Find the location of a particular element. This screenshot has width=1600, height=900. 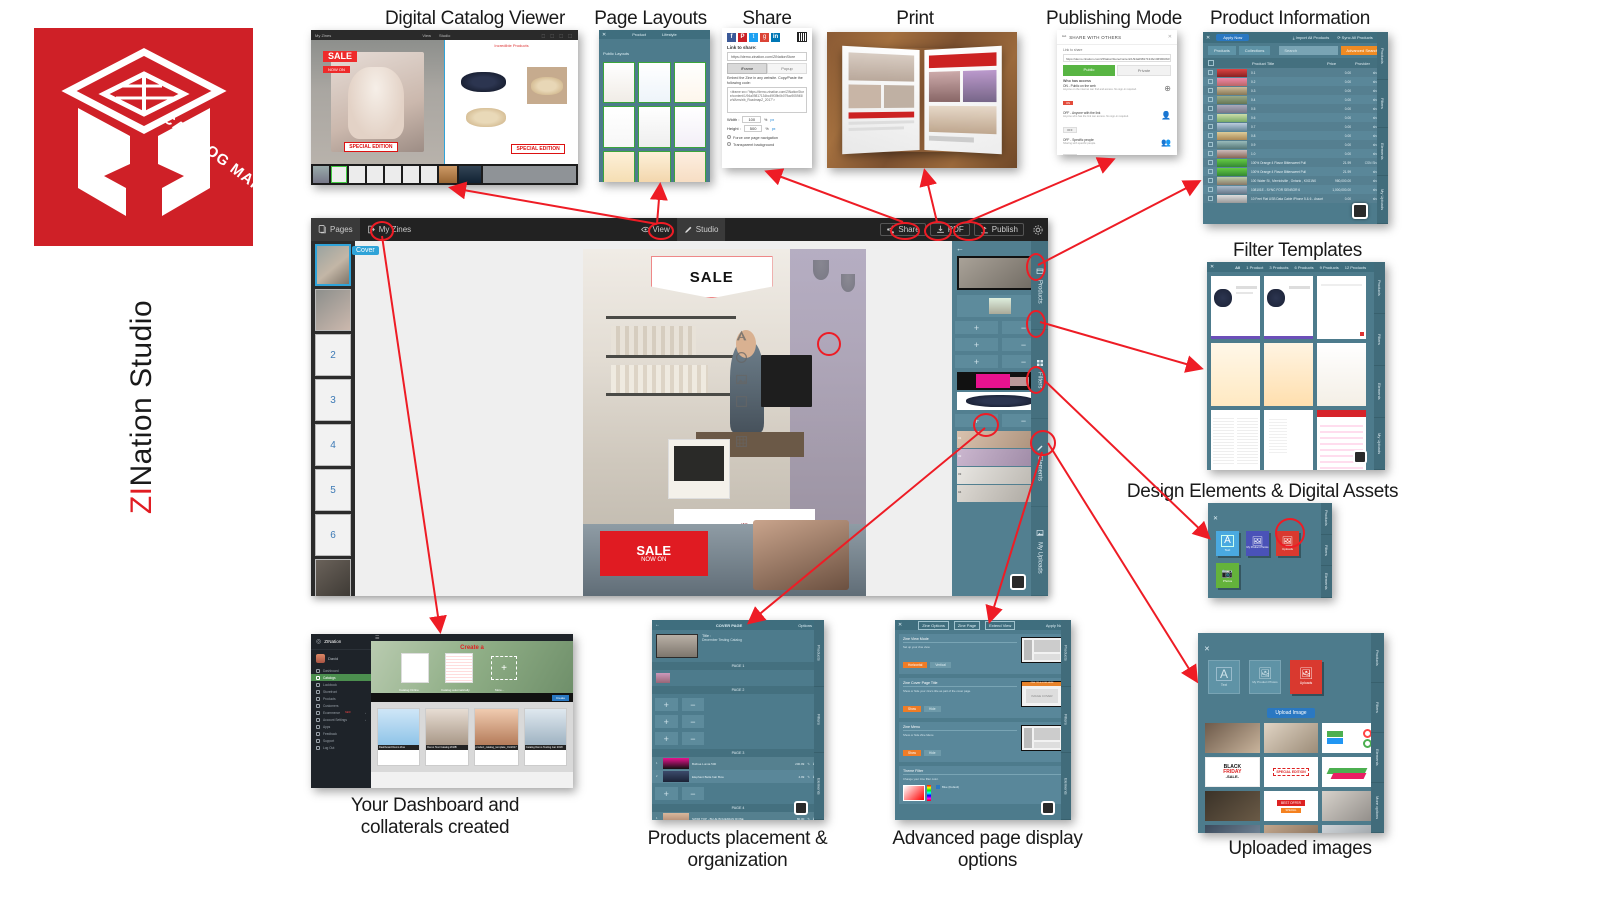

share-social-row: f P t g in is located at coordinates (767, 36).